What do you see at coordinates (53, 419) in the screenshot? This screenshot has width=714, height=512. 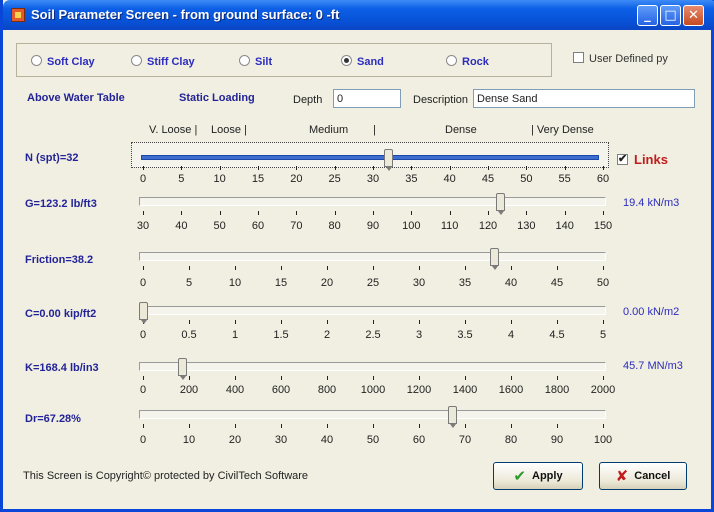 I see `dr-label: Dr=67.28%` at bounding box center [53, 419].